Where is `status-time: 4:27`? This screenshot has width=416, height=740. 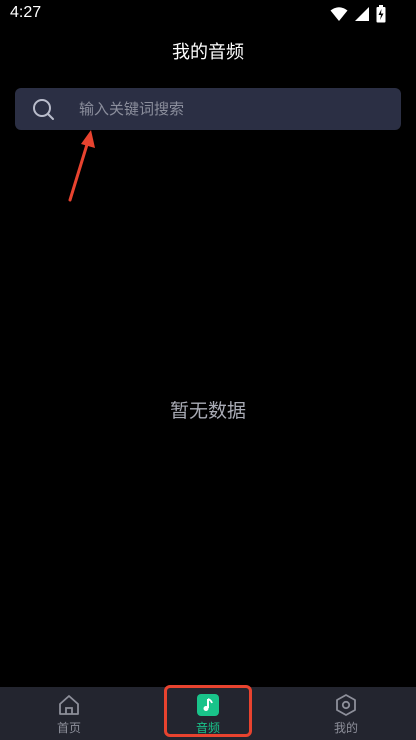
status-time: 4:27 is located at coordinates (26, 12).